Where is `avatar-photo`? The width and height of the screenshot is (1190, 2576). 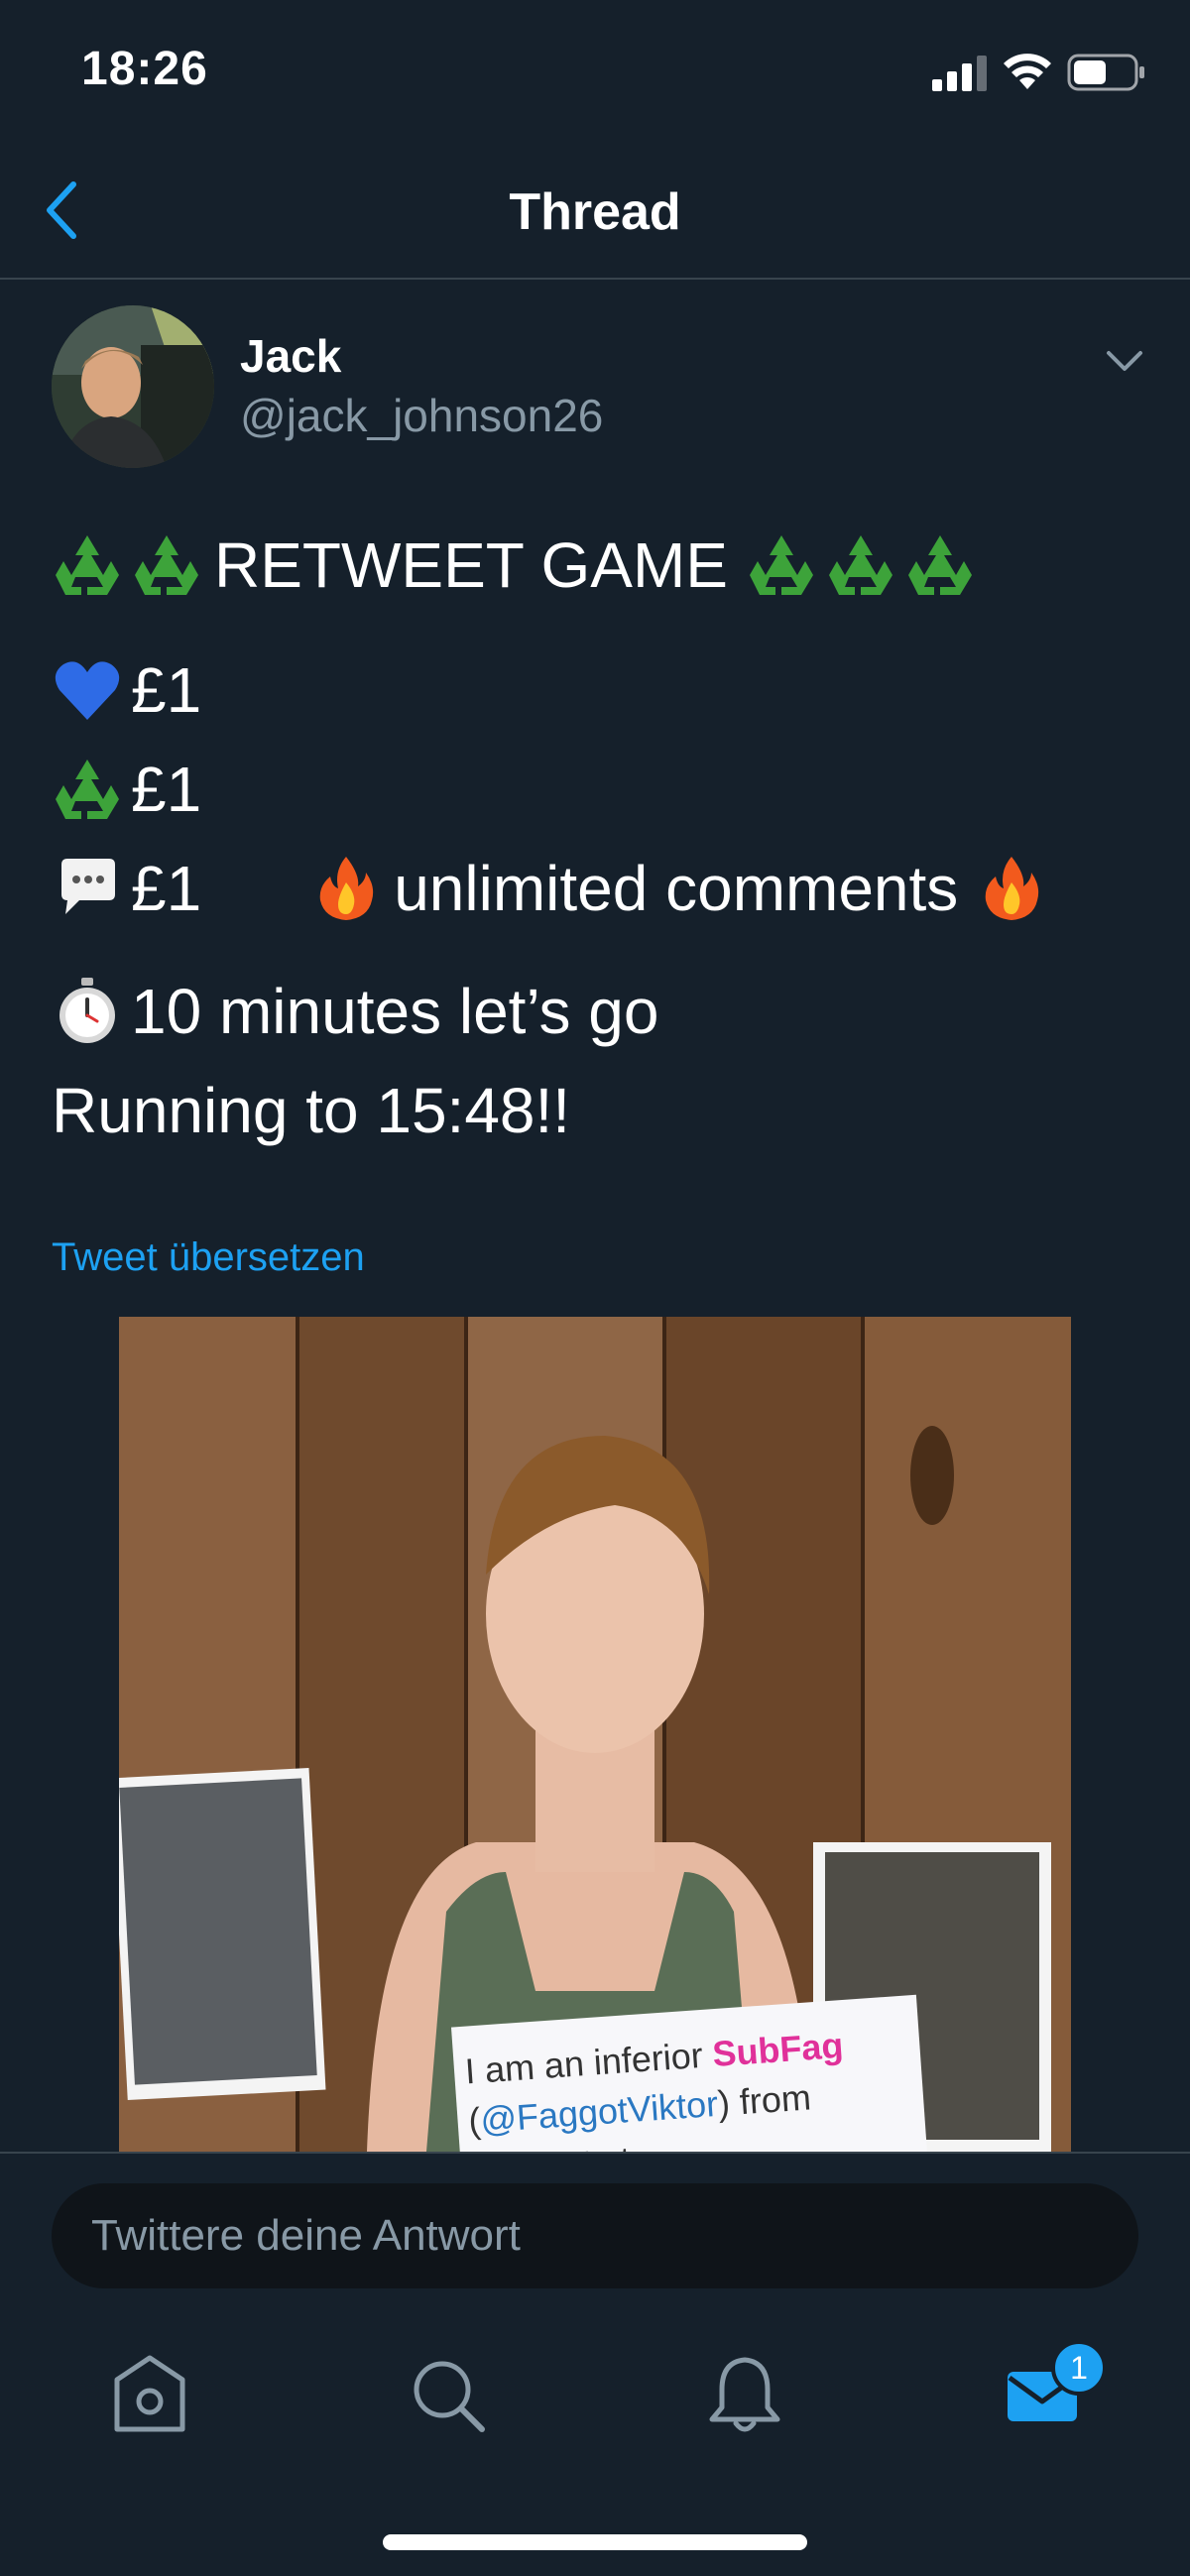 avatar-photo is located at coordinates (133, 387).